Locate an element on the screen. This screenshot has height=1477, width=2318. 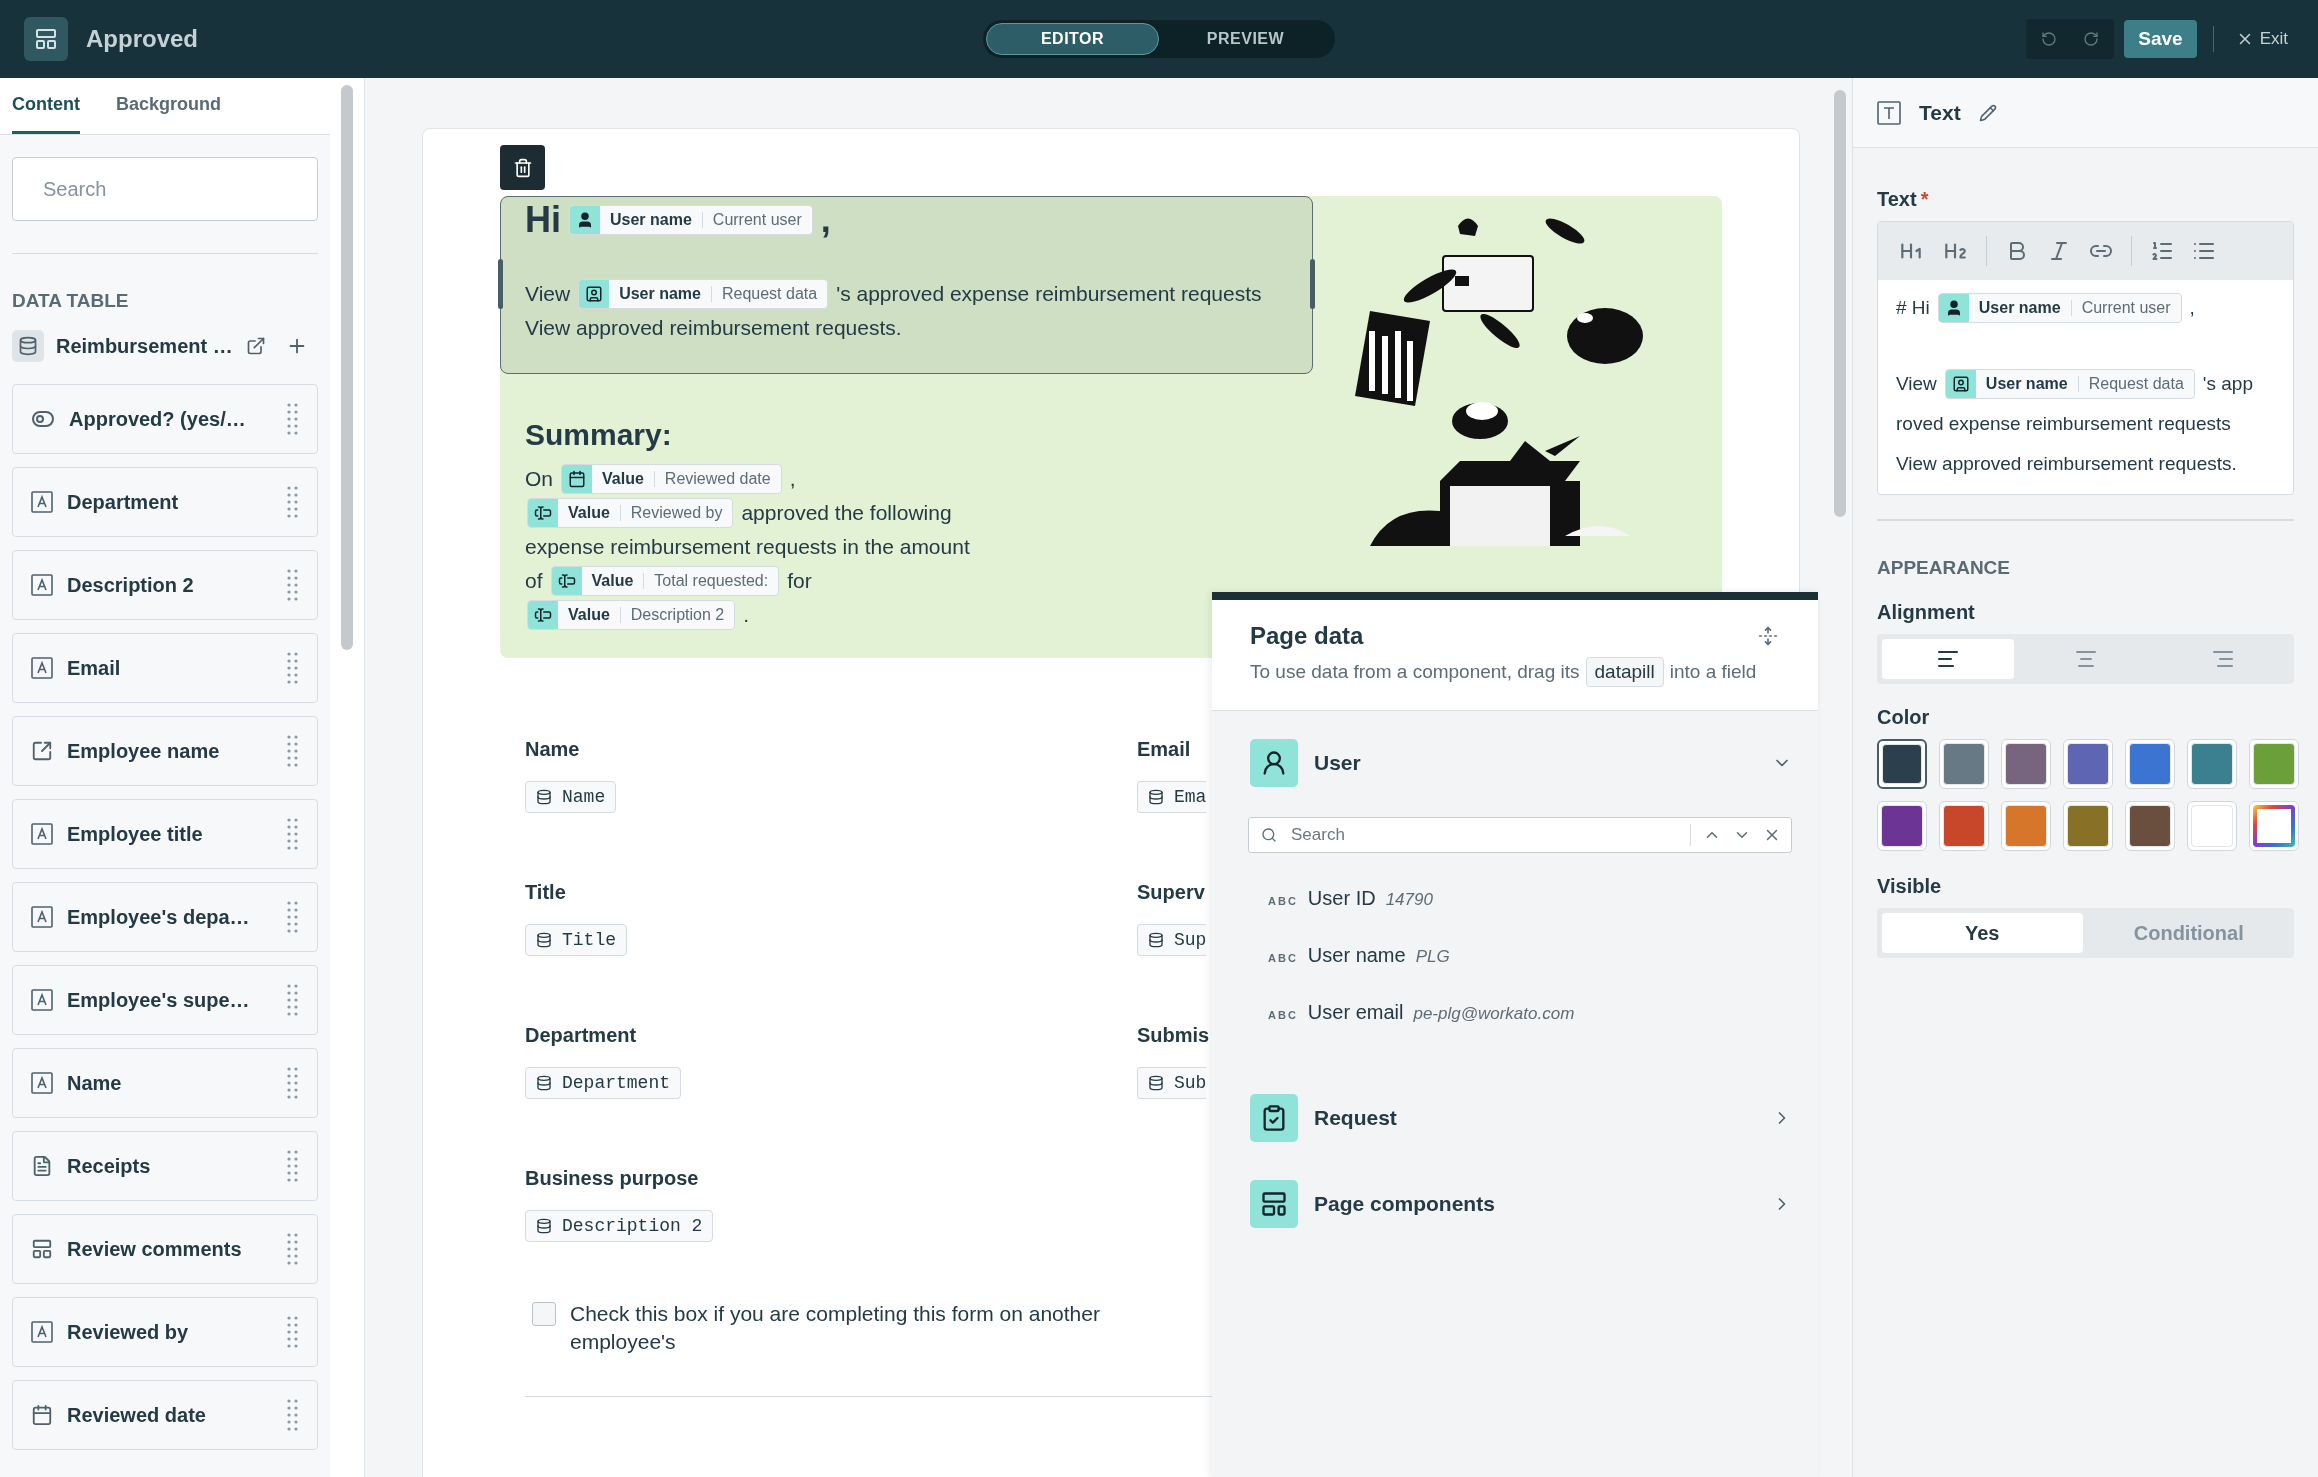
app-logo-icon is located at coordinates (46, 39).